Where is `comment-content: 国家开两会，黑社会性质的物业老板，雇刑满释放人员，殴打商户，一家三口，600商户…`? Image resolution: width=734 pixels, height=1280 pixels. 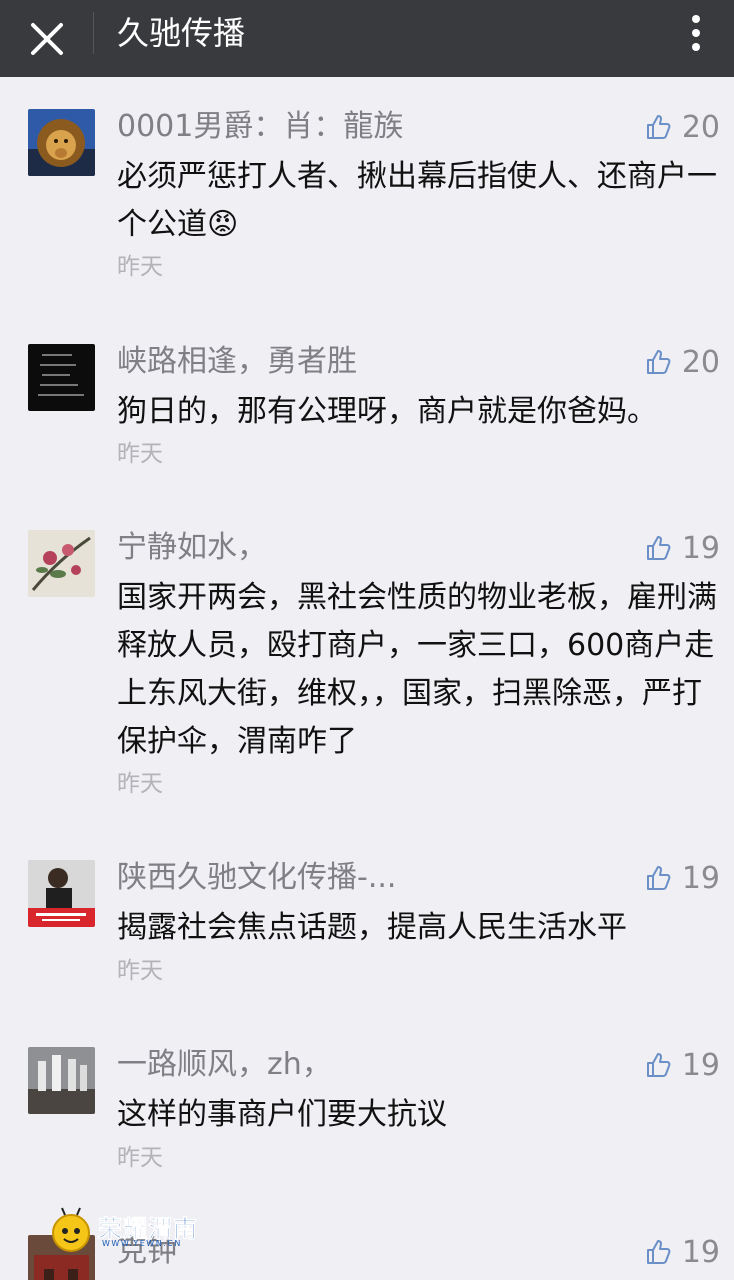
comment-content: 国家开两会，黑社会性质的物业老板，雇刑满释放人员，殴打商户，一家三口，600商户… is located at coordinates (417, 669).